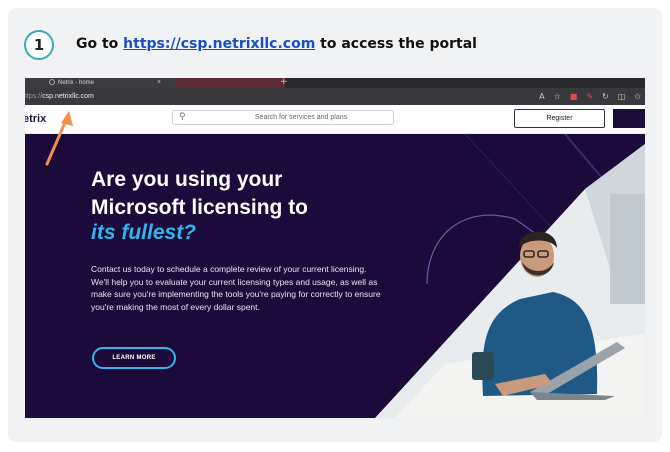 This screenshot has height=452, width=670. Describe the element at coordinates (301, 117) in the screenshot. I see `search-placeholder: Search for services and plans` at that location.